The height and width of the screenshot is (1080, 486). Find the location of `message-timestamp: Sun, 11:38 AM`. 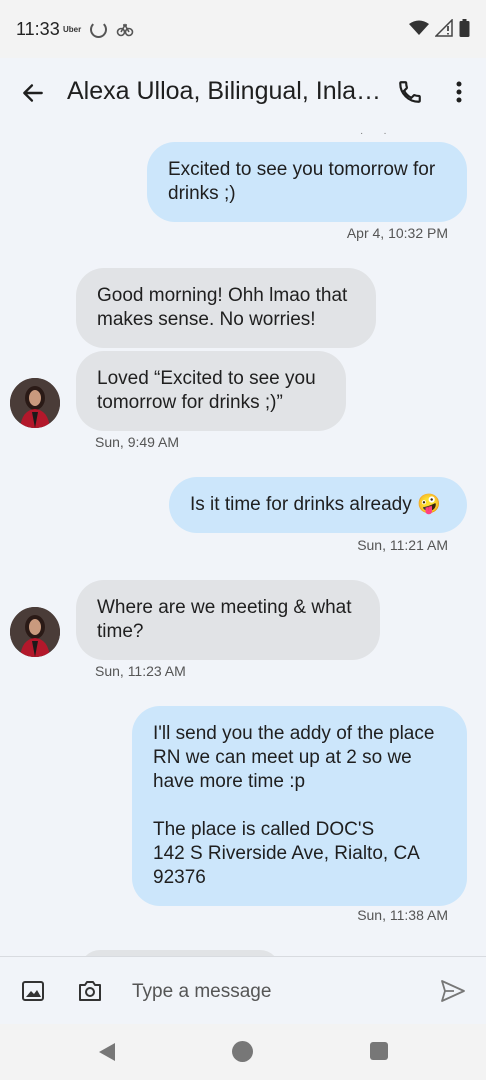

message-timestamp: Sun, 11:38 AM is located at coordinates (402, 915).